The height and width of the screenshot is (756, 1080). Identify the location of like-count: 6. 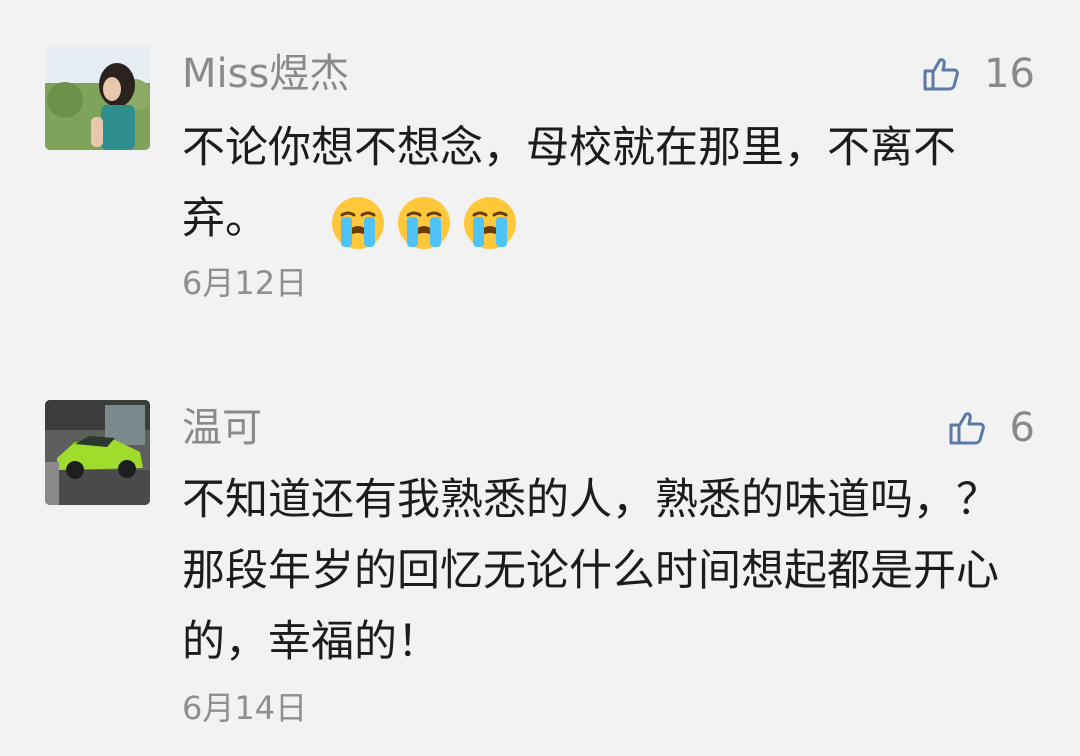
(1022, 428).